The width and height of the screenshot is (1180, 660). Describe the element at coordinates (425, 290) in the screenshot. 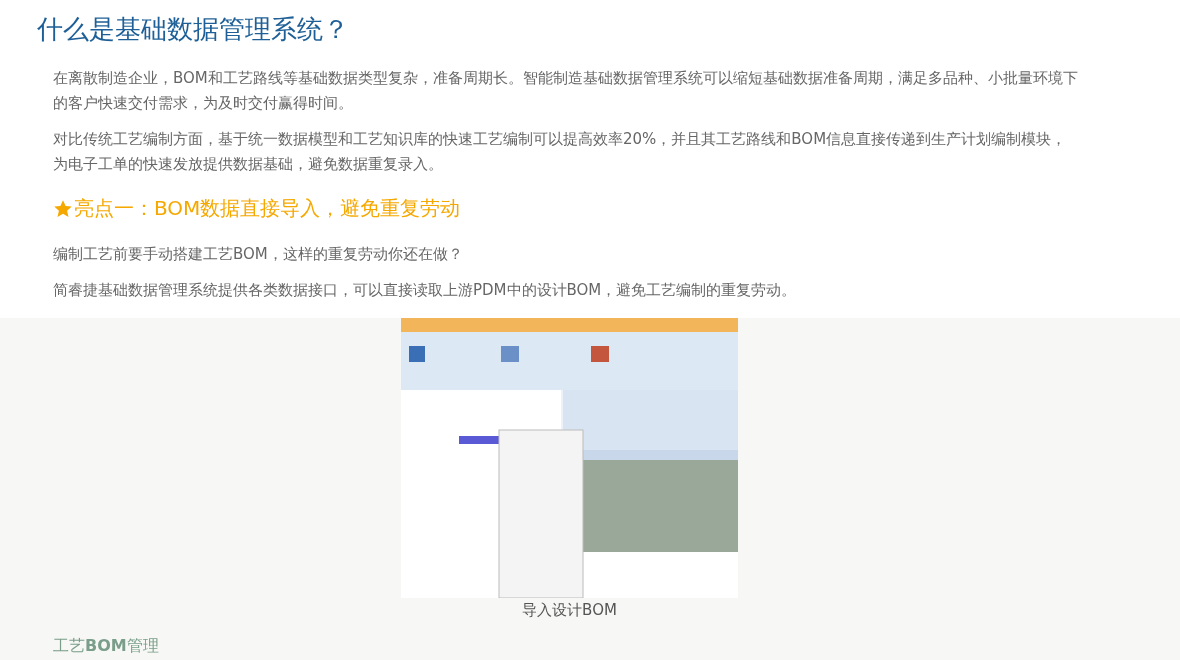

I see `paragraph: 简睿捷基础数据管理系统提供各类数据接口，可以直接读取上游PDM中的设计BOM，避免工艺编制的重复劳动。` at that location.